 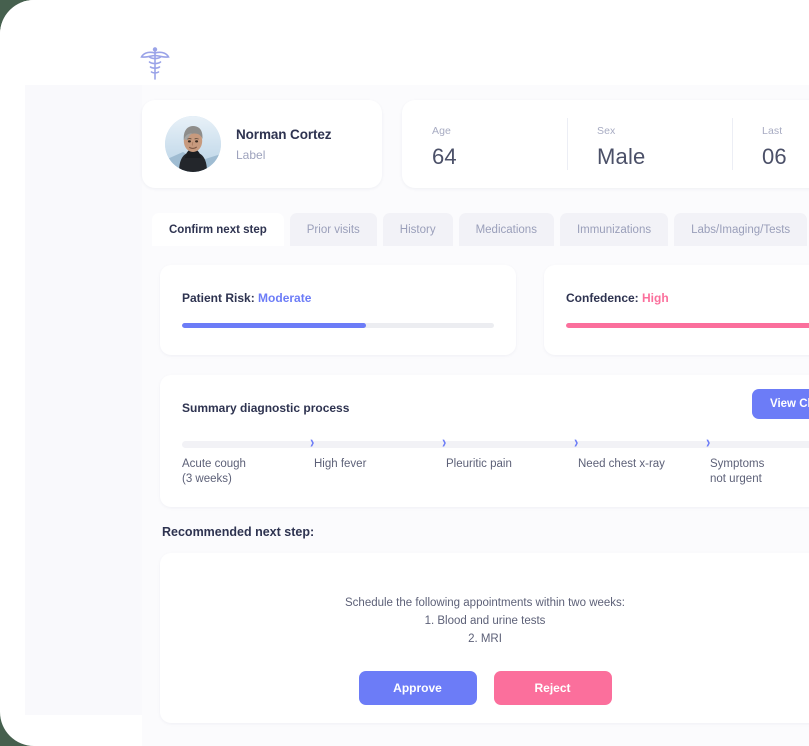 I want to click on summary-title: Summary diagnostic process, so click(x=266, y=408).